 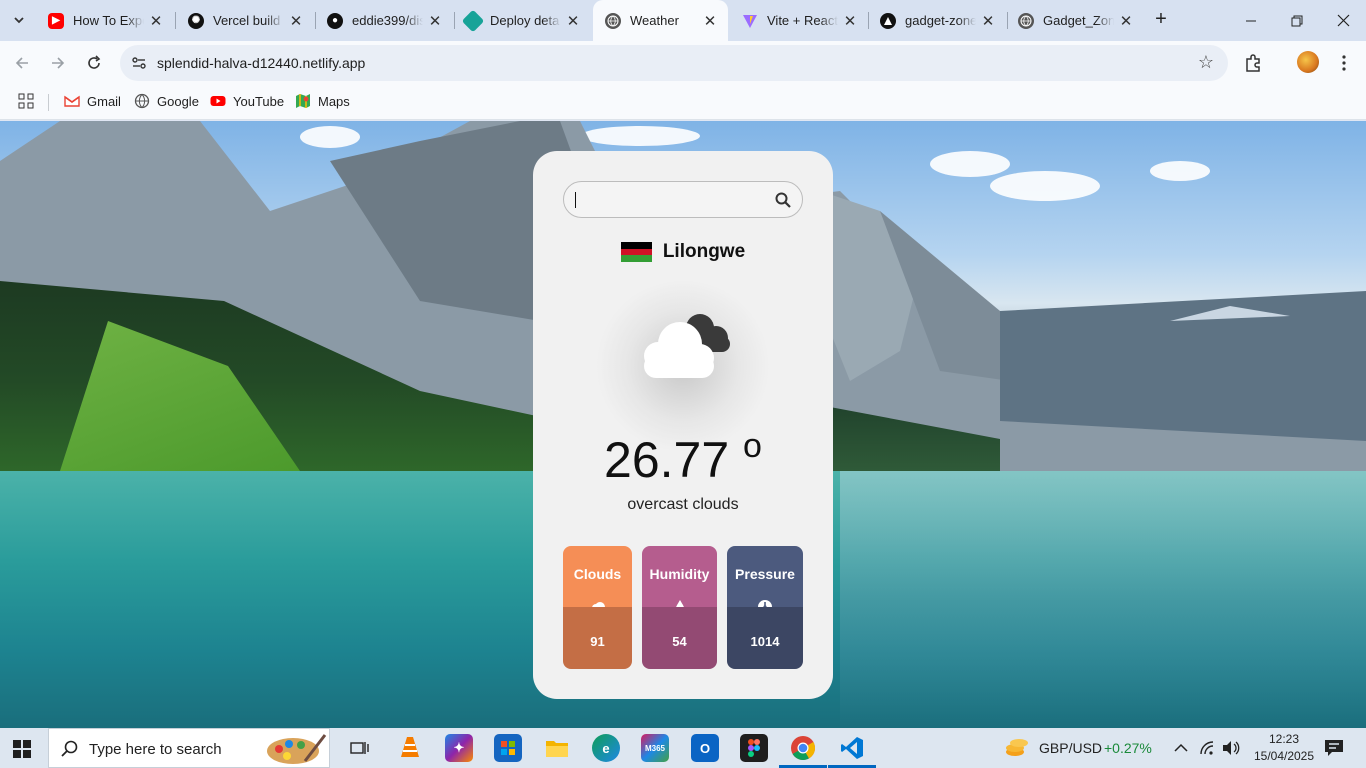 What do you see at coordinates (105, 20) in the screenshot?
I see `tab-how-to-expo: ▶ How To Expo ✕` at bounding box center [105, 20].